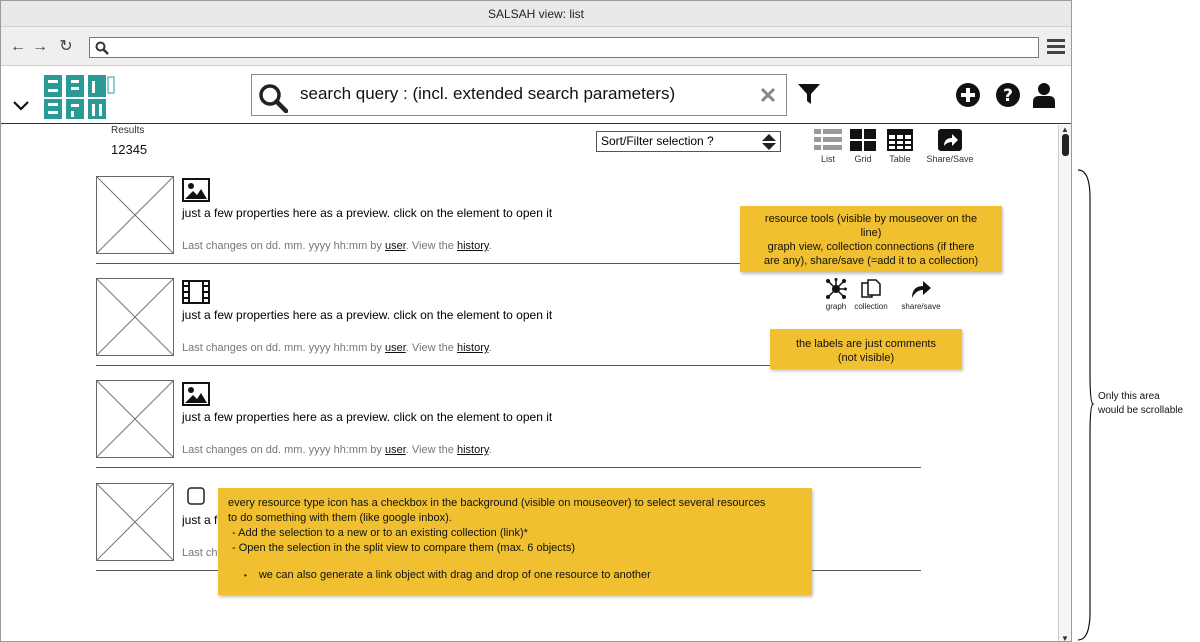 Image resolution: width=1200 pixels, height=642 pixels. Describe the element at coordinates (1056, 47) in the screenshot. I see `hamburger-menu-icon` at that location.